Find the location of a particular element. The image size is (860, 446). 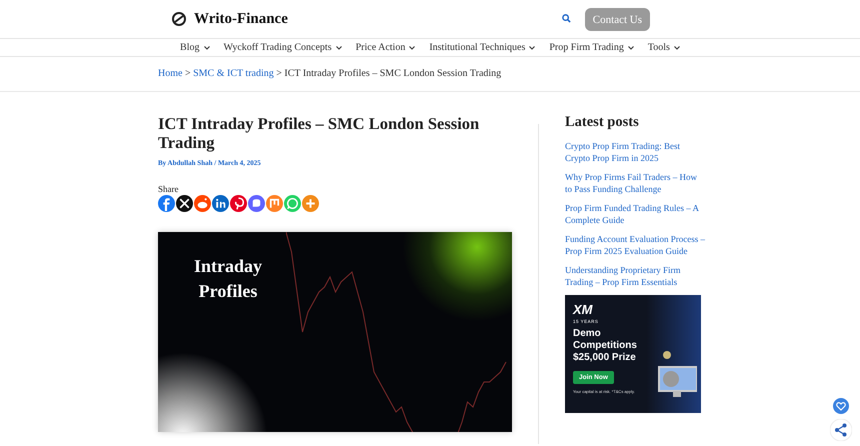

nav-item: Tools is located at coordinates (664, 47).